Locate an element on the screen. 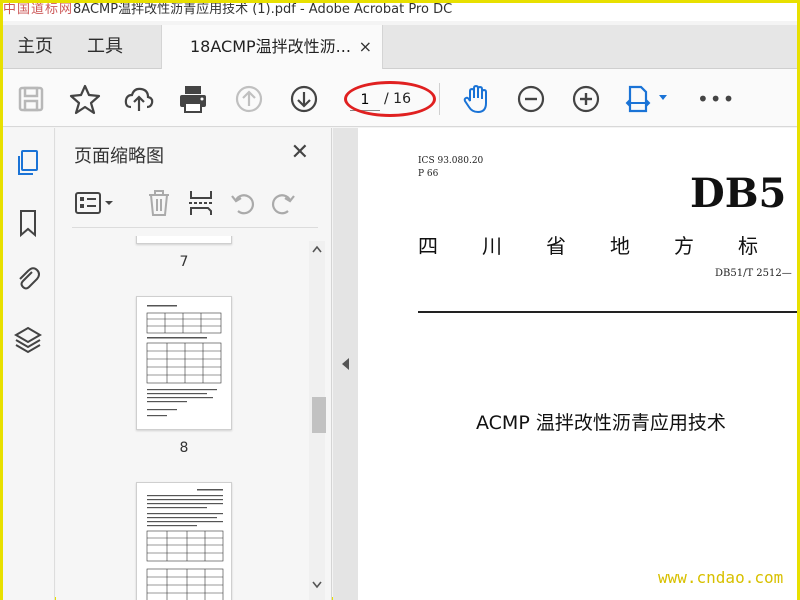 This screenshot has height=600, width=800. upload-cloud-icon is located at coordinates (139, 99).